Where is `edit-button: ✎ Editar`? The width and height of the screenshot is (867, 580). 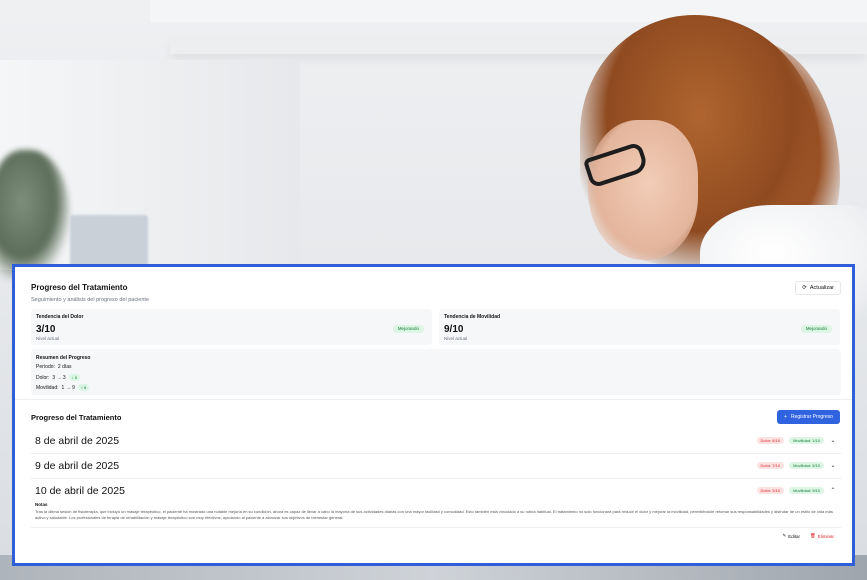
edit-button: ✎ Editar is located at coordinates (791, 536).